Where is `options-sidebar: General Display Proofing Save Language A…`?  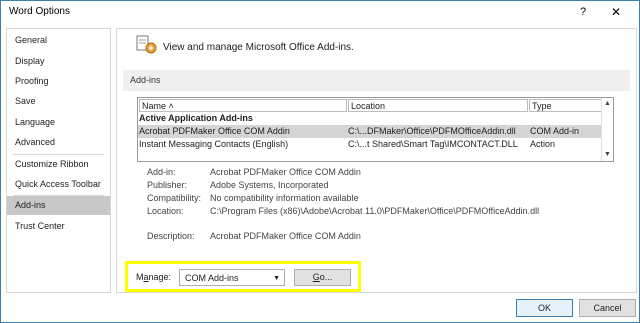
options-sidebar: General Display Proofing Save Language A… is located at coordinates (58, 160).